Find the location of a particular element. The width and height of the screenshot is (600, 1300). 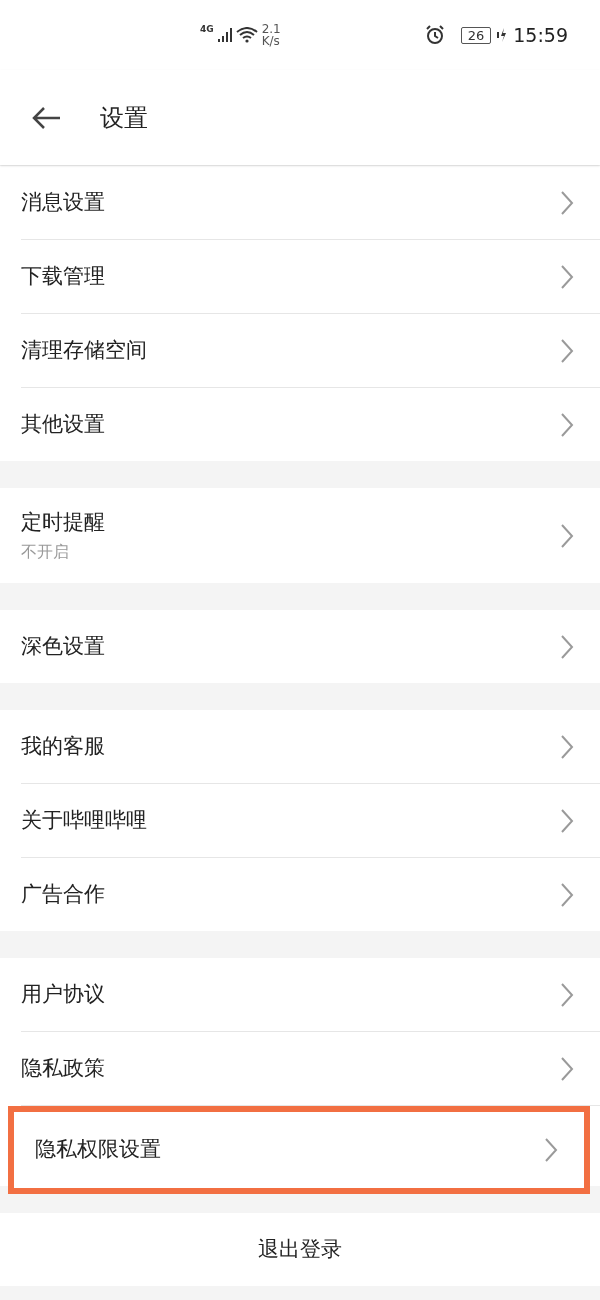

clock-time: 15:59 is located at coordinates (540, 35).